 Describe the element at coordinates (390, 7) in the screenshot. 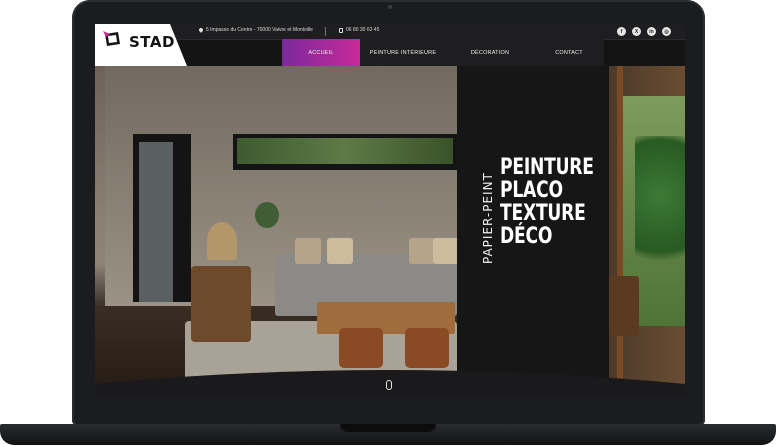

I see `webcam-icon` at that location.